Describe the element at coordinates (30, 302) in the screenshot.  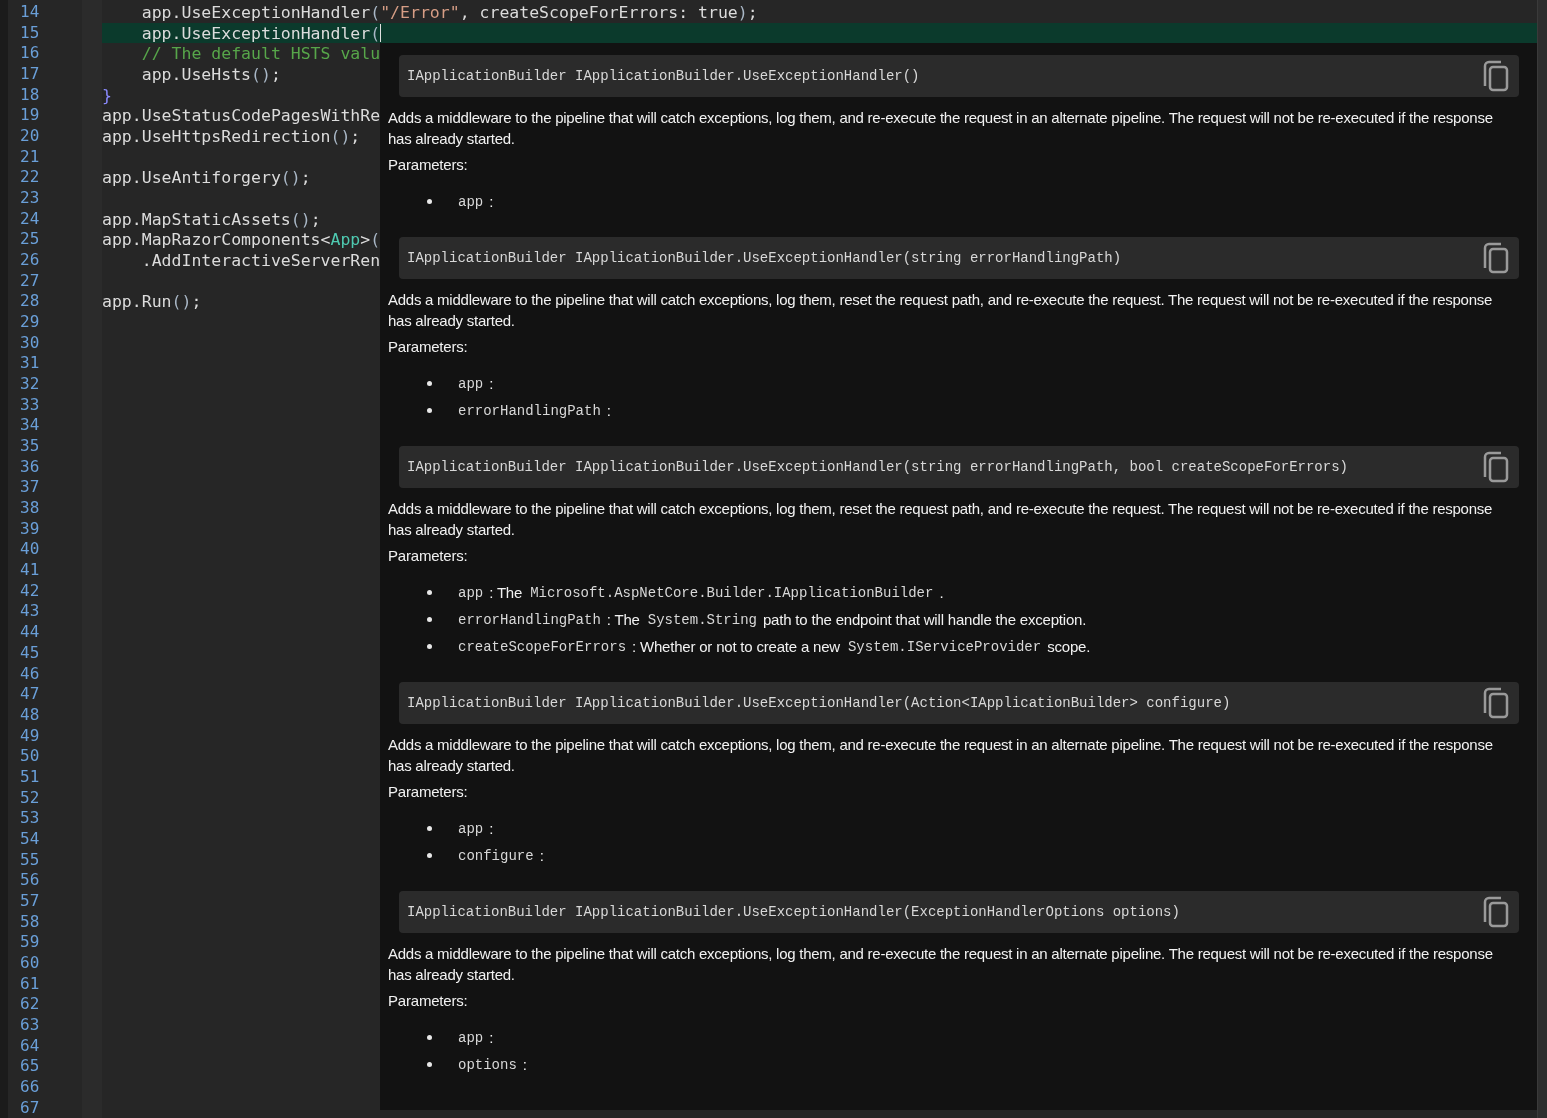
I see `line-number: 28` at that location.